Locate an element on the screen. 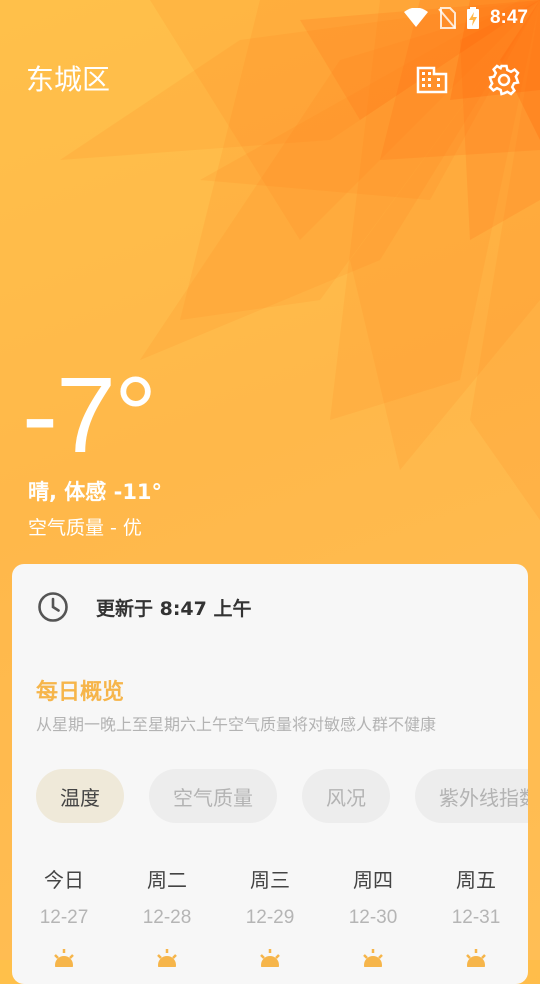  day-date: 12-30 is located at coordinates (373, 917).